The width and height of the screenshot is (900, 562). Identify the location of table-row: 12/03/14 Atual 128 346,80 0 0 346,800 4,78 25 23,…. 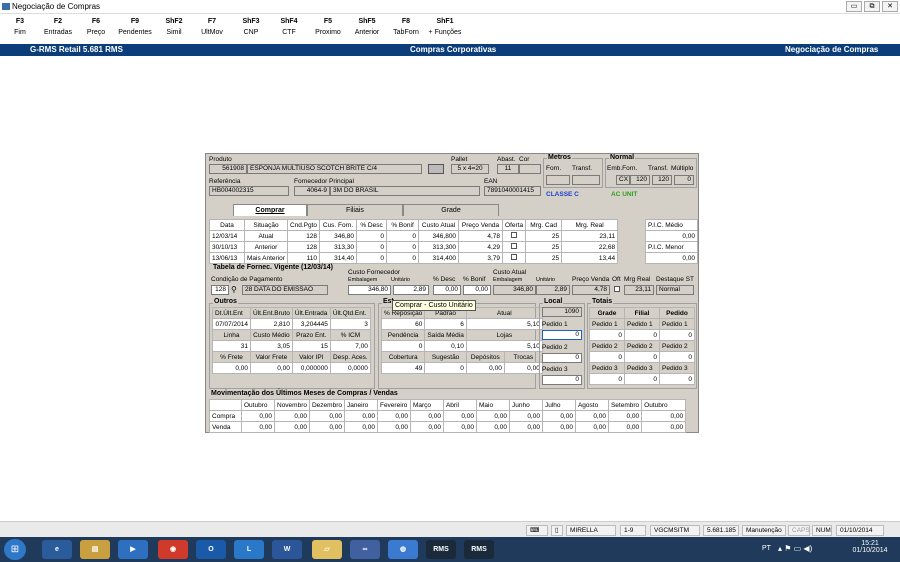
(414, 236).